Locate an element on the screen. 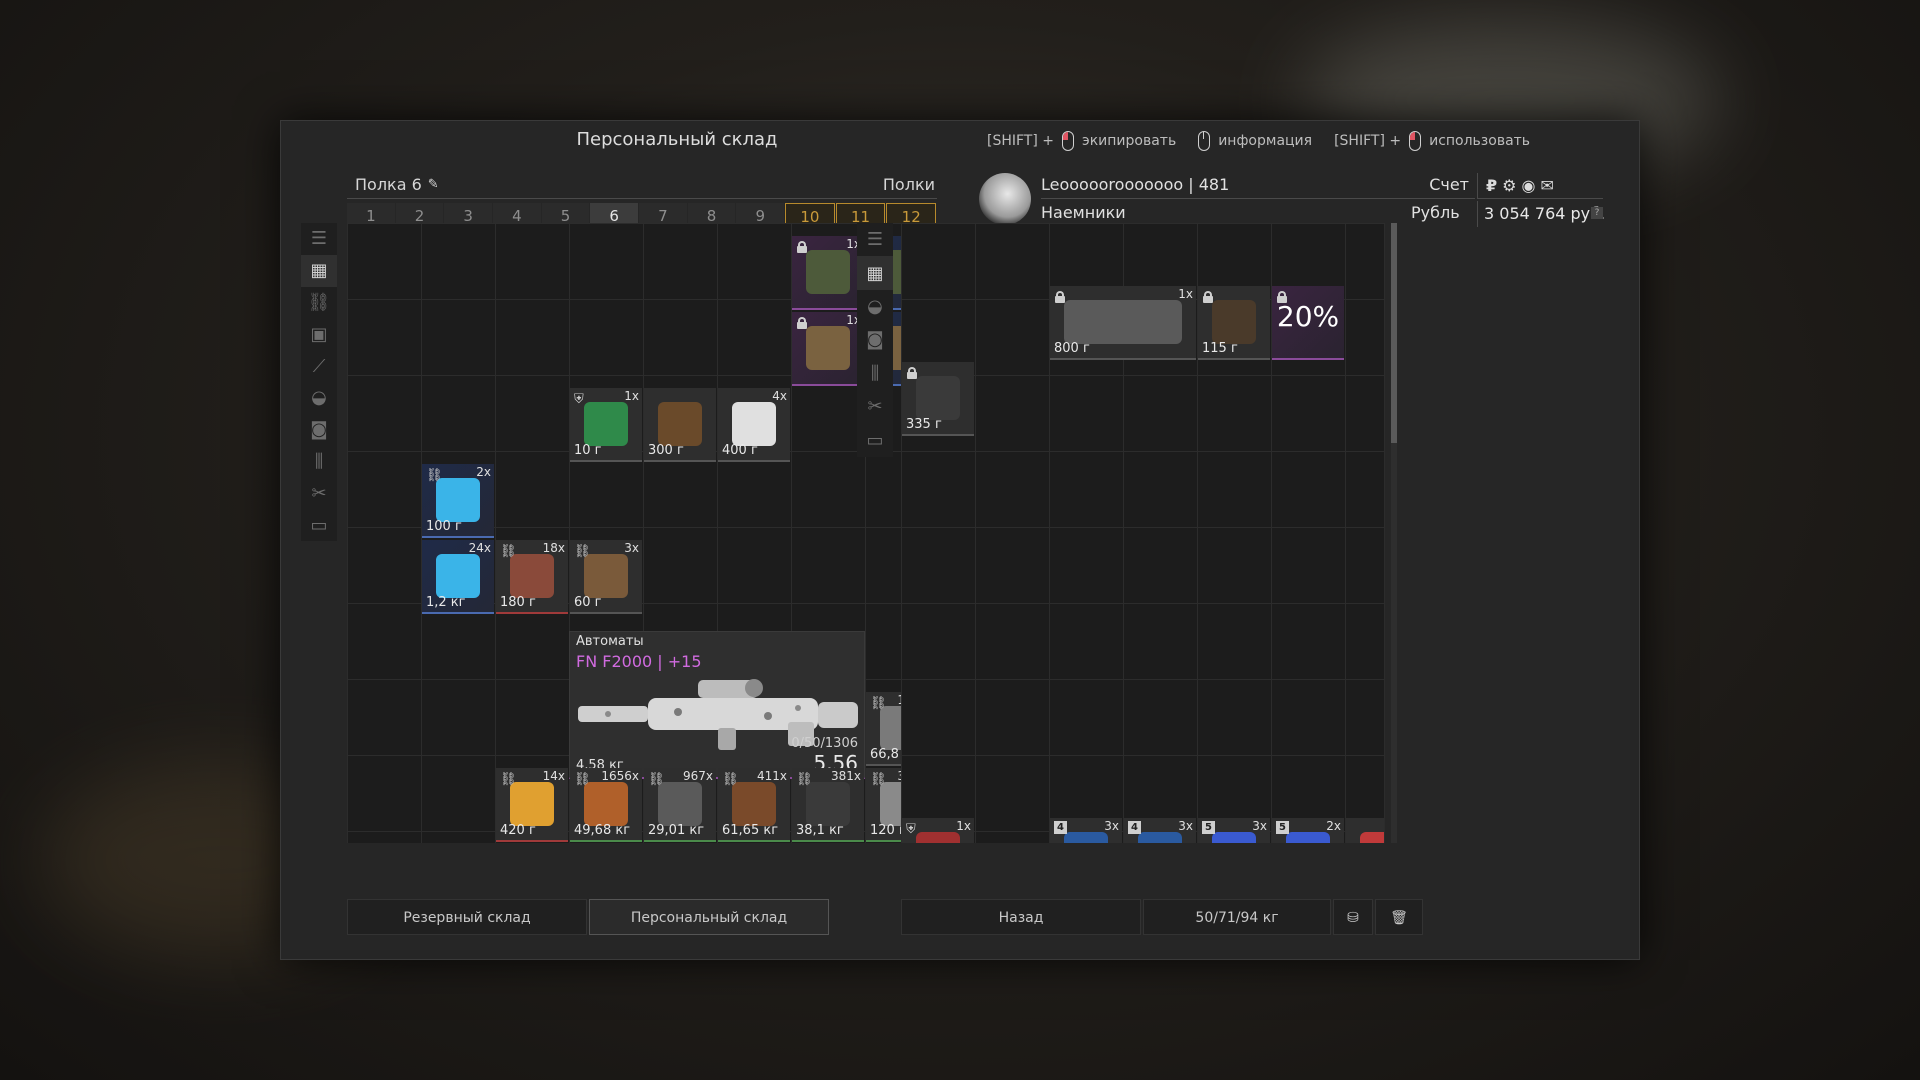 This screenshot has height=1080, width=1920. inventory-item: ⛓ 14x 420 г is located at coordinates (532, 805).